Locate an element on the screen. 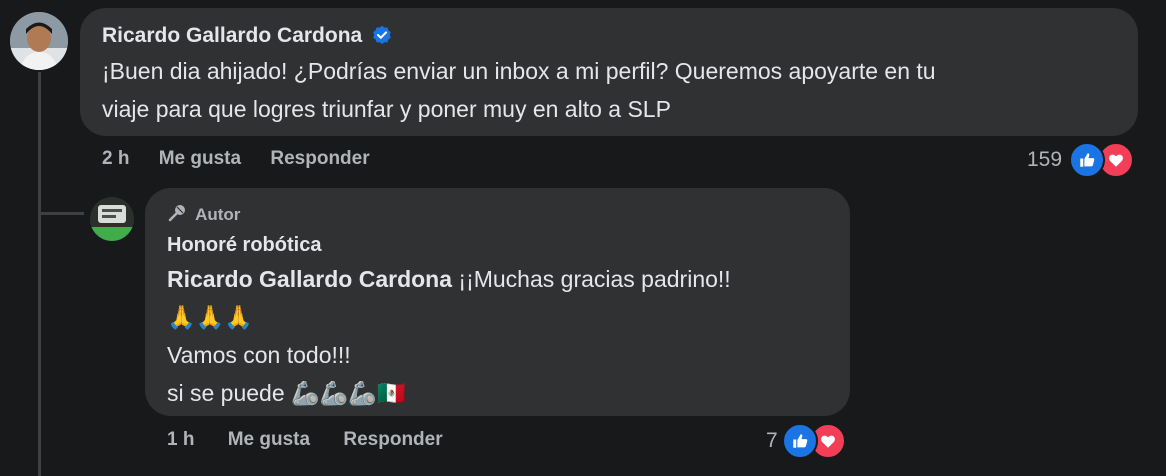 The image size is (1166, 476). author-badge-label: Autor is located at coordinates (218, 214).